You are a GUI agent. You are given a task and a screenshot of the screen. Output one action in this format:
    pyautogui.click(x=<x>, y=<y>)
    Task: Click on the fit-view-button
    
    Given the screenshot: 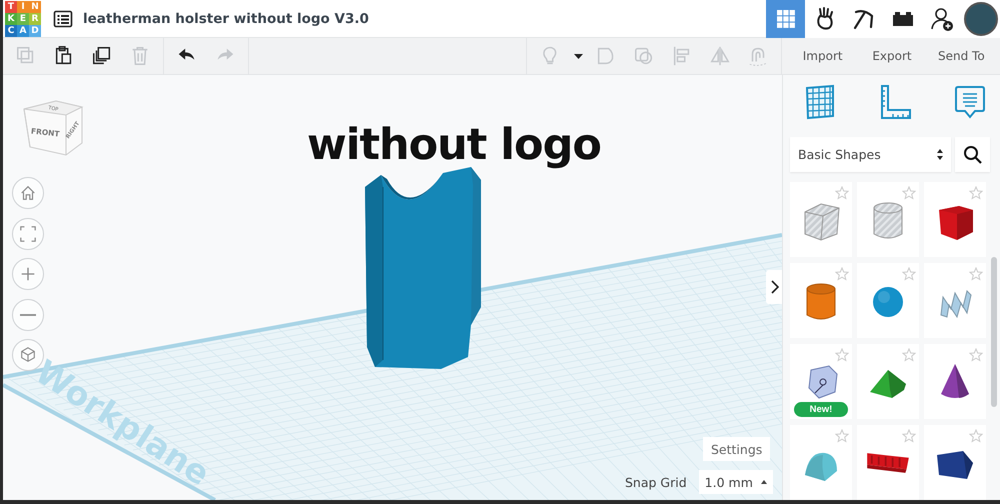 What is the action you would take?
    pyautogui.click(x=28, y=234)
    